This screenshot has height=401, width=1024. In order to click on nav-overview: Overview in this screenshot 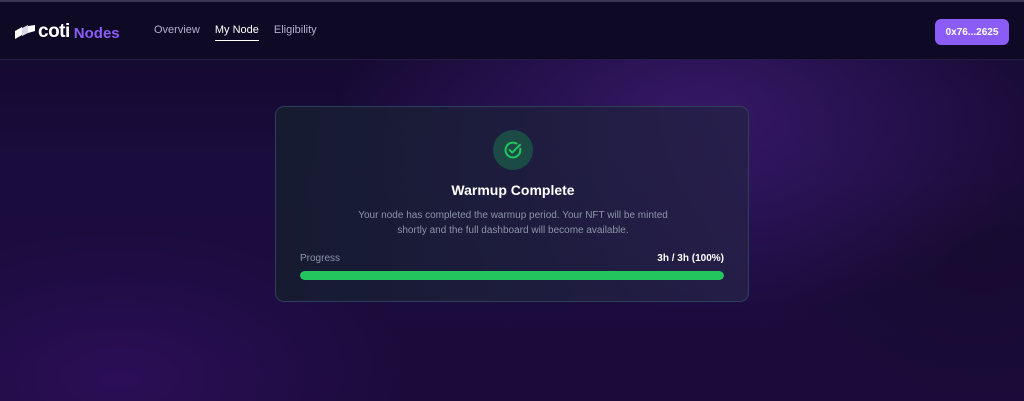, I will do `click(177, 32)`.